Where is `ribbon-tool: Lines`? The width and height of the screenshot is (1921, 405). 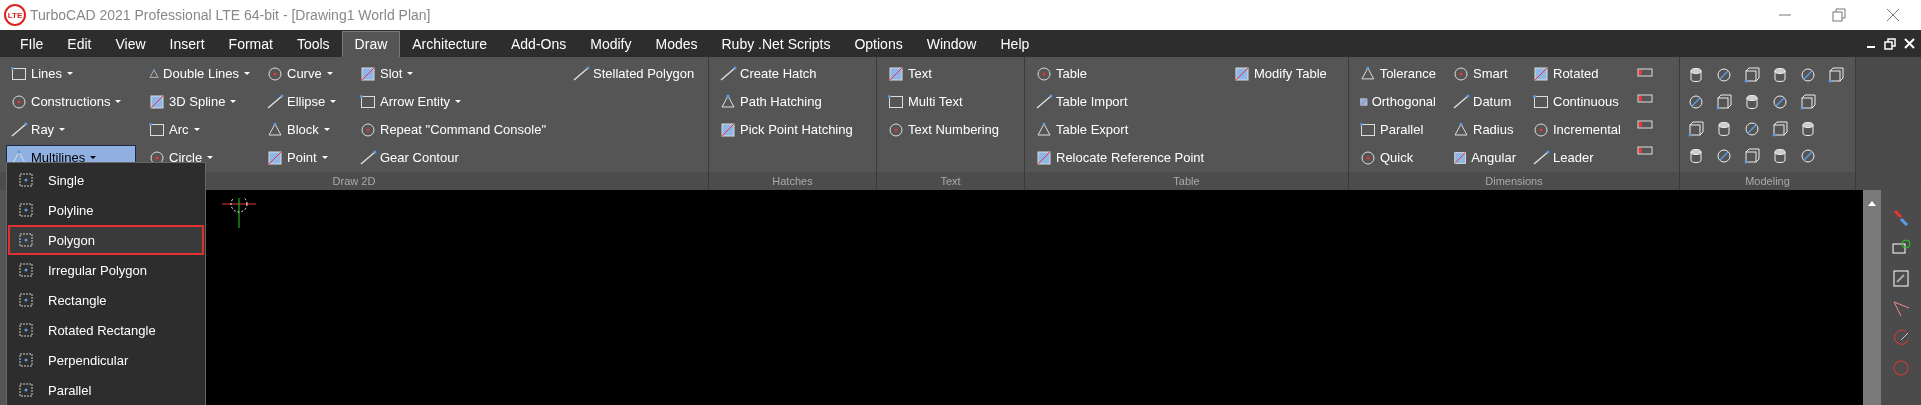 ribbon-tool: Lines is located at coordinates (71, 73).